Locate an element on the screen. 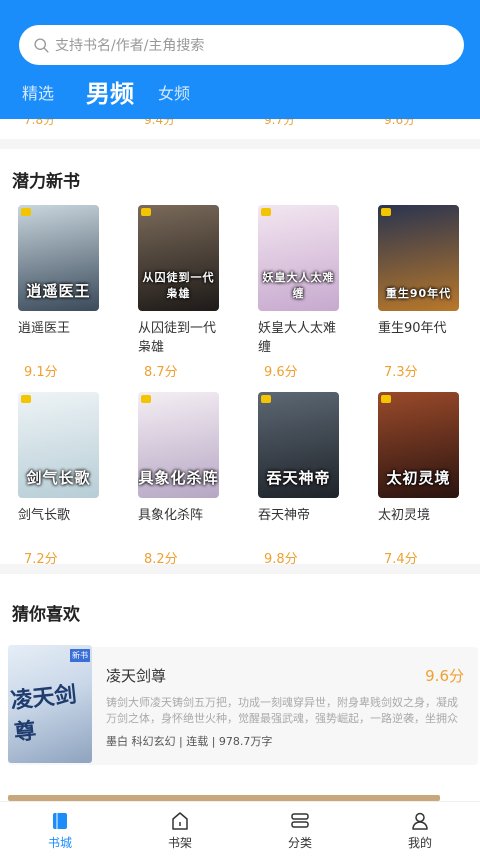  book-item: 逍遥医王 逍遥医王 9.1分 is located at coordinates (68, 292).